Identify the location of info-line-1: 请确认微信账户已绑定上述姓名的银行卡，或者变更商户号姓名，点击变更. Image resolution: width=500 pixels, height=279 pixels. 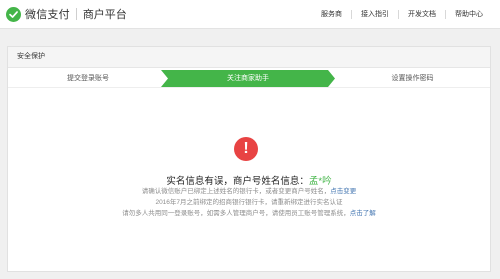
(249, 191).